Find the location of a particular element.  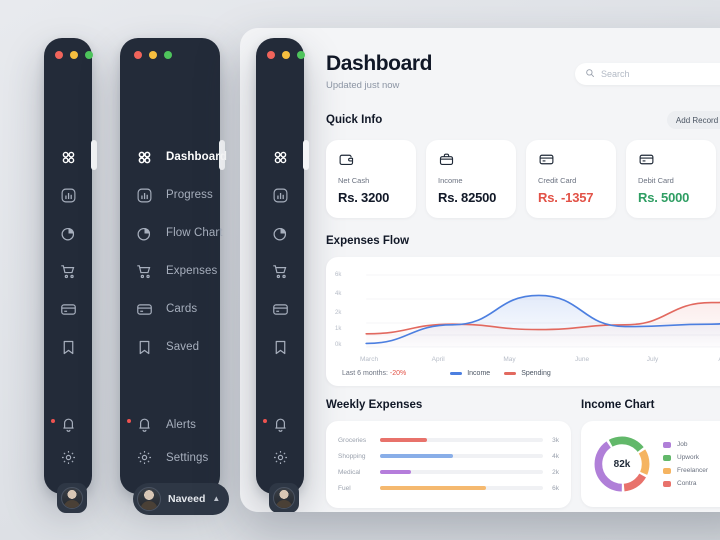

sidebar-item-label: Alerts is located at coordinates (181, 424).